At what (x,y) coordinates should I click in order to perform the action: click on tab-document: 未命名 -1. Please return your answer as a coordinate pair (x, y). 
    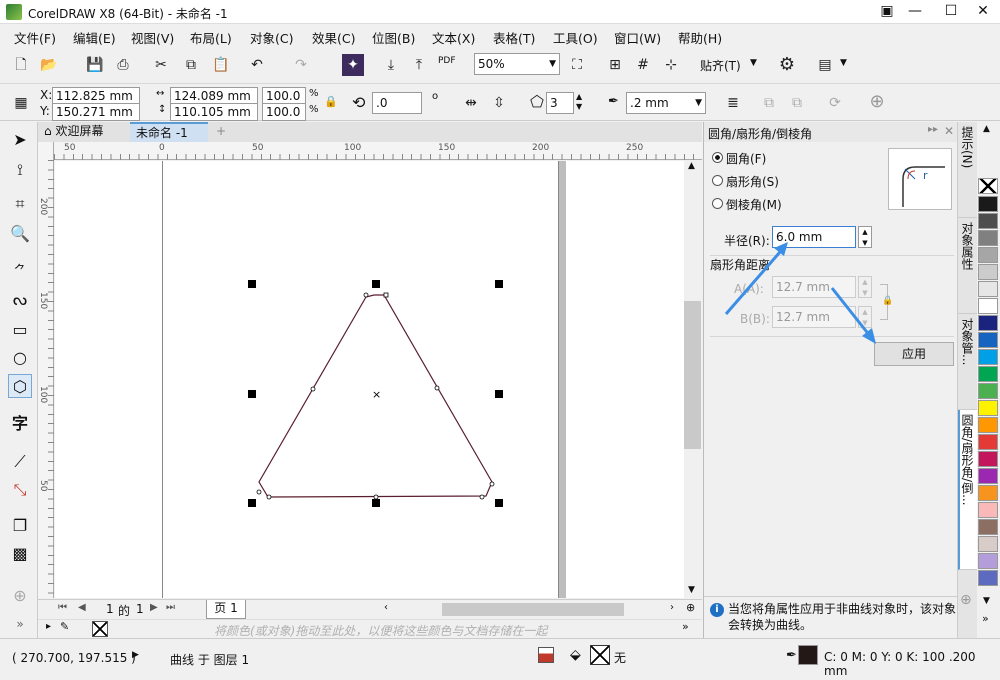
    Looking at the image, I should click on (169, 132).